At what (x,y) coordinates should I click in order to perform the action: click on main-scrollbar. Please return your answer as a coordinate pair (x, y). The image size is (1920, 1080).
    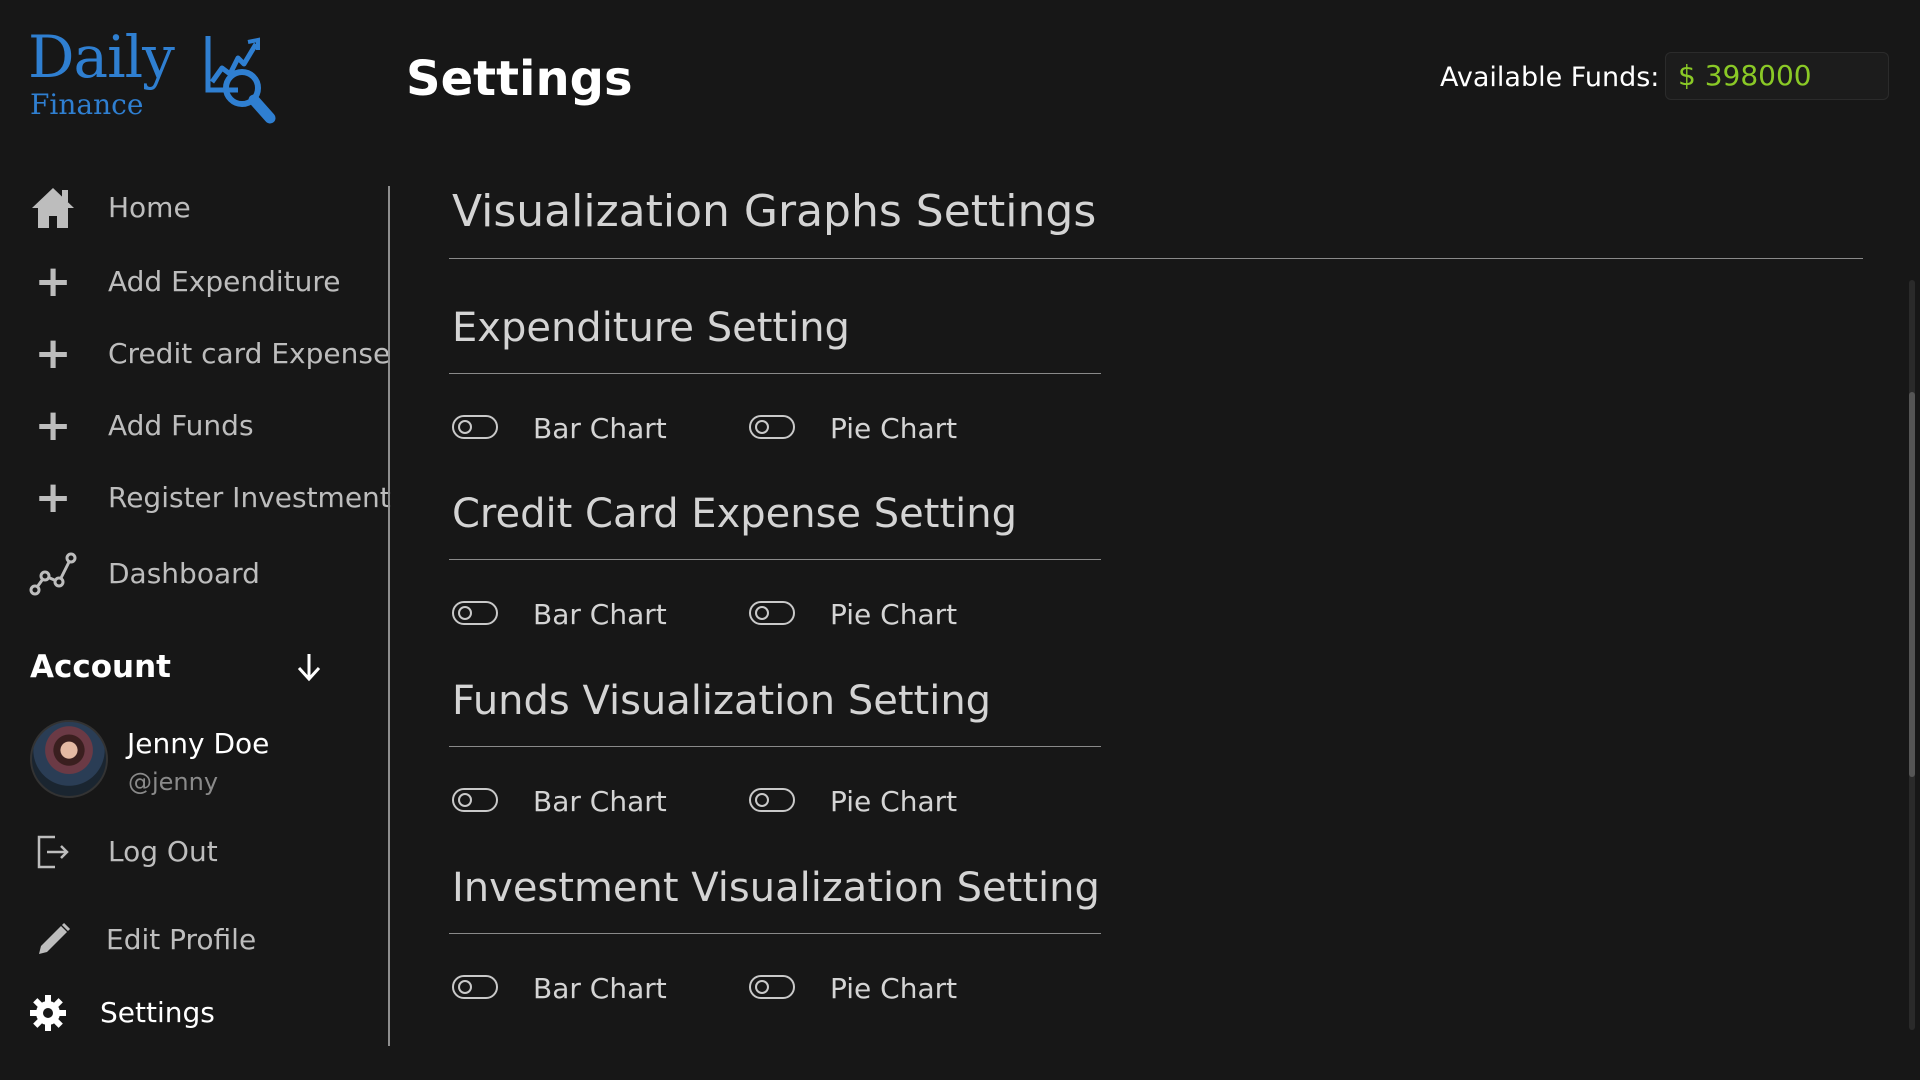
    Looking at the image, I should click on (1912, 655).